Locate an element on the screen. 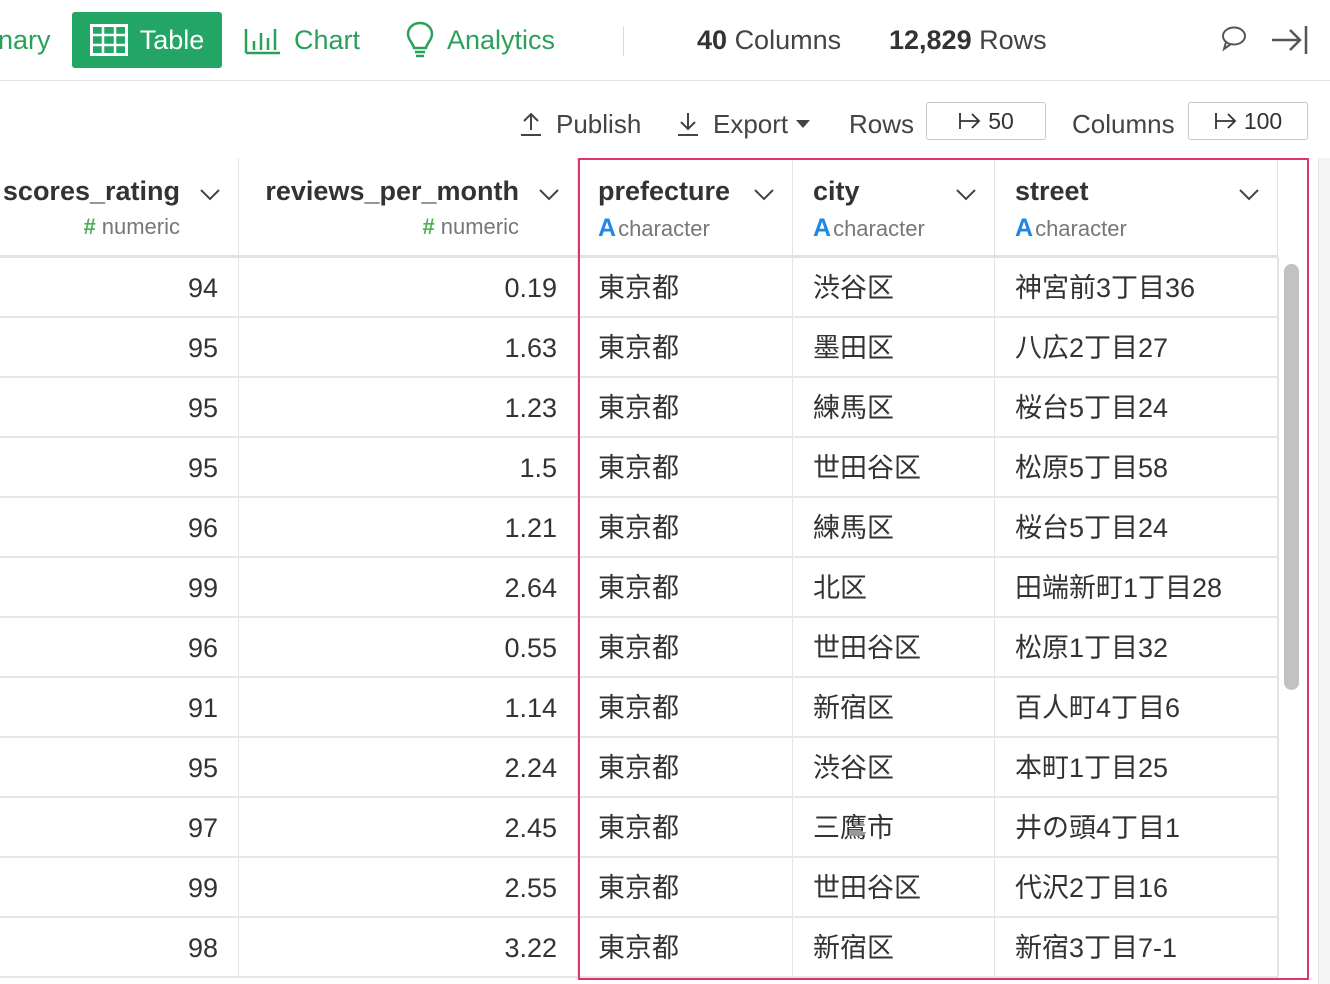 The image size is (1330, 984). tab-table: Table is located at coordinates (147, 40).